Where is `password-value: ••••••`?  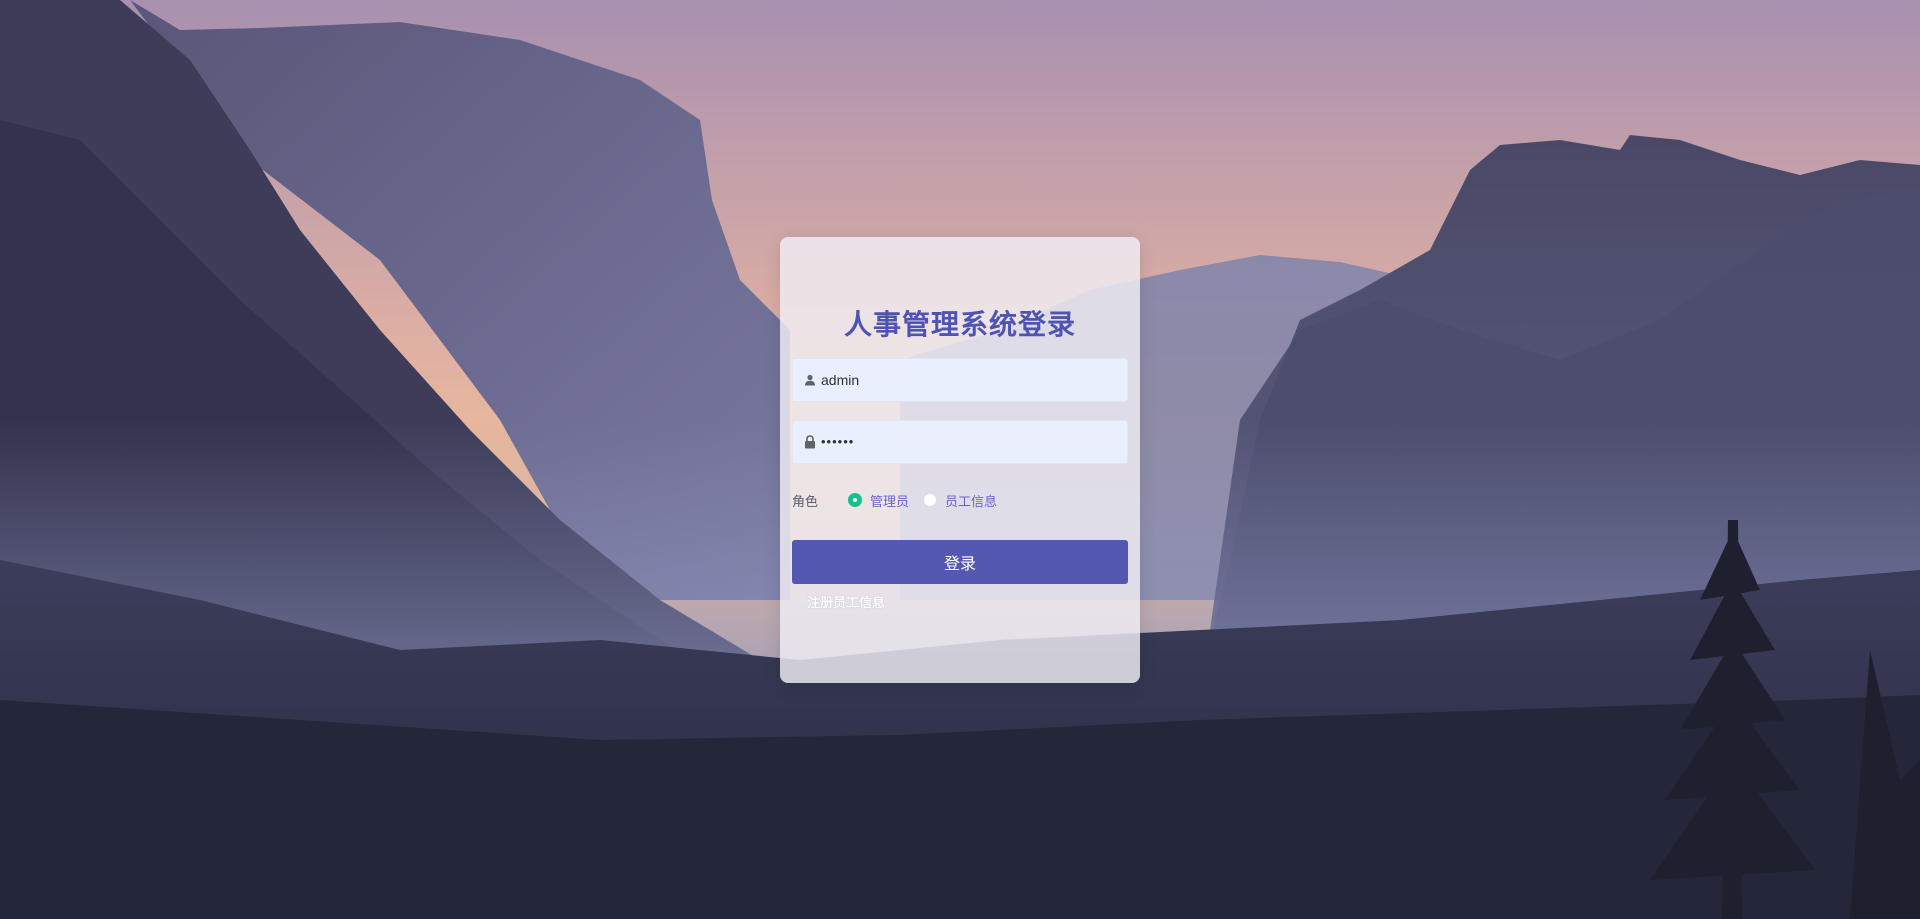 password-value: •••••• is located at coordinates (838, 441).